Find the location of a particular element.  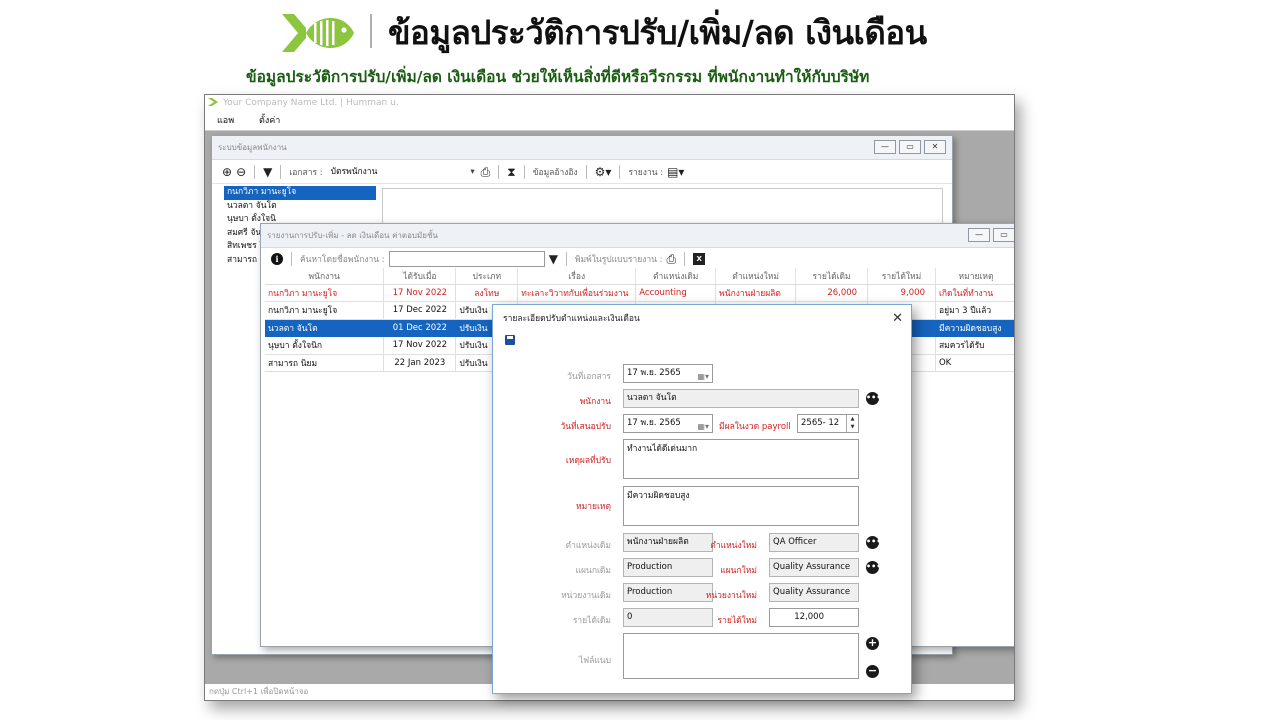

menu-settings: ตั้งค่า is located at coordinates (269, 121).